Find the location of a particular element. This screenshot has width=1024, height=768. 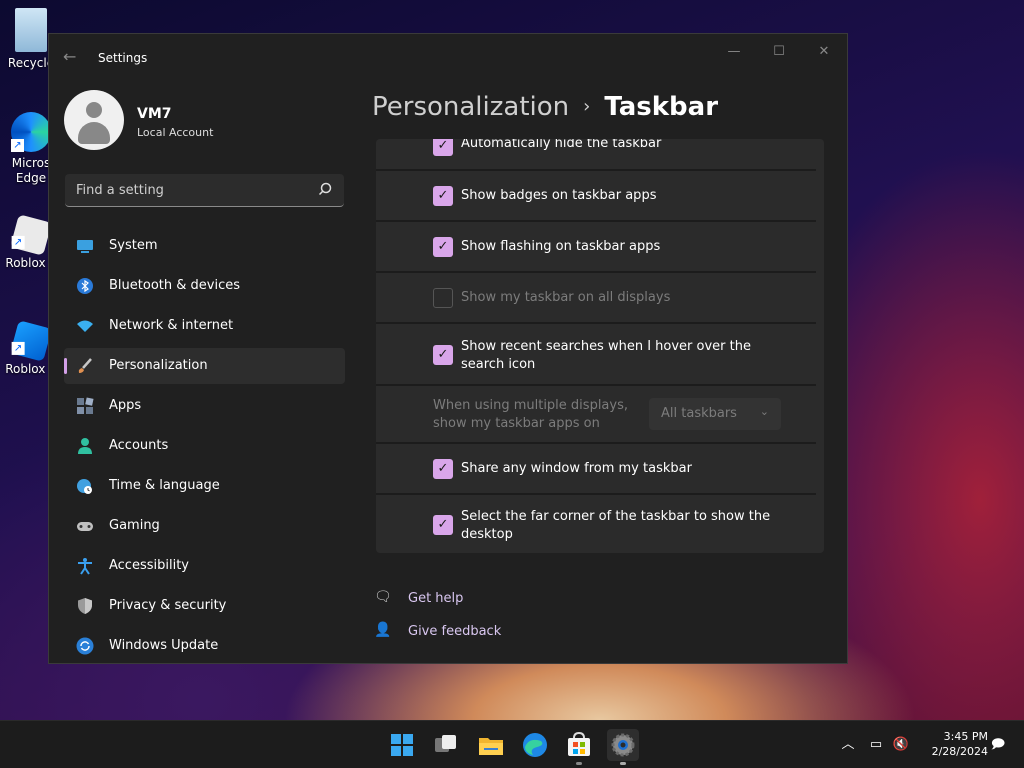

roblox-player-icon: ↗ is located at coordinates (31, 235).